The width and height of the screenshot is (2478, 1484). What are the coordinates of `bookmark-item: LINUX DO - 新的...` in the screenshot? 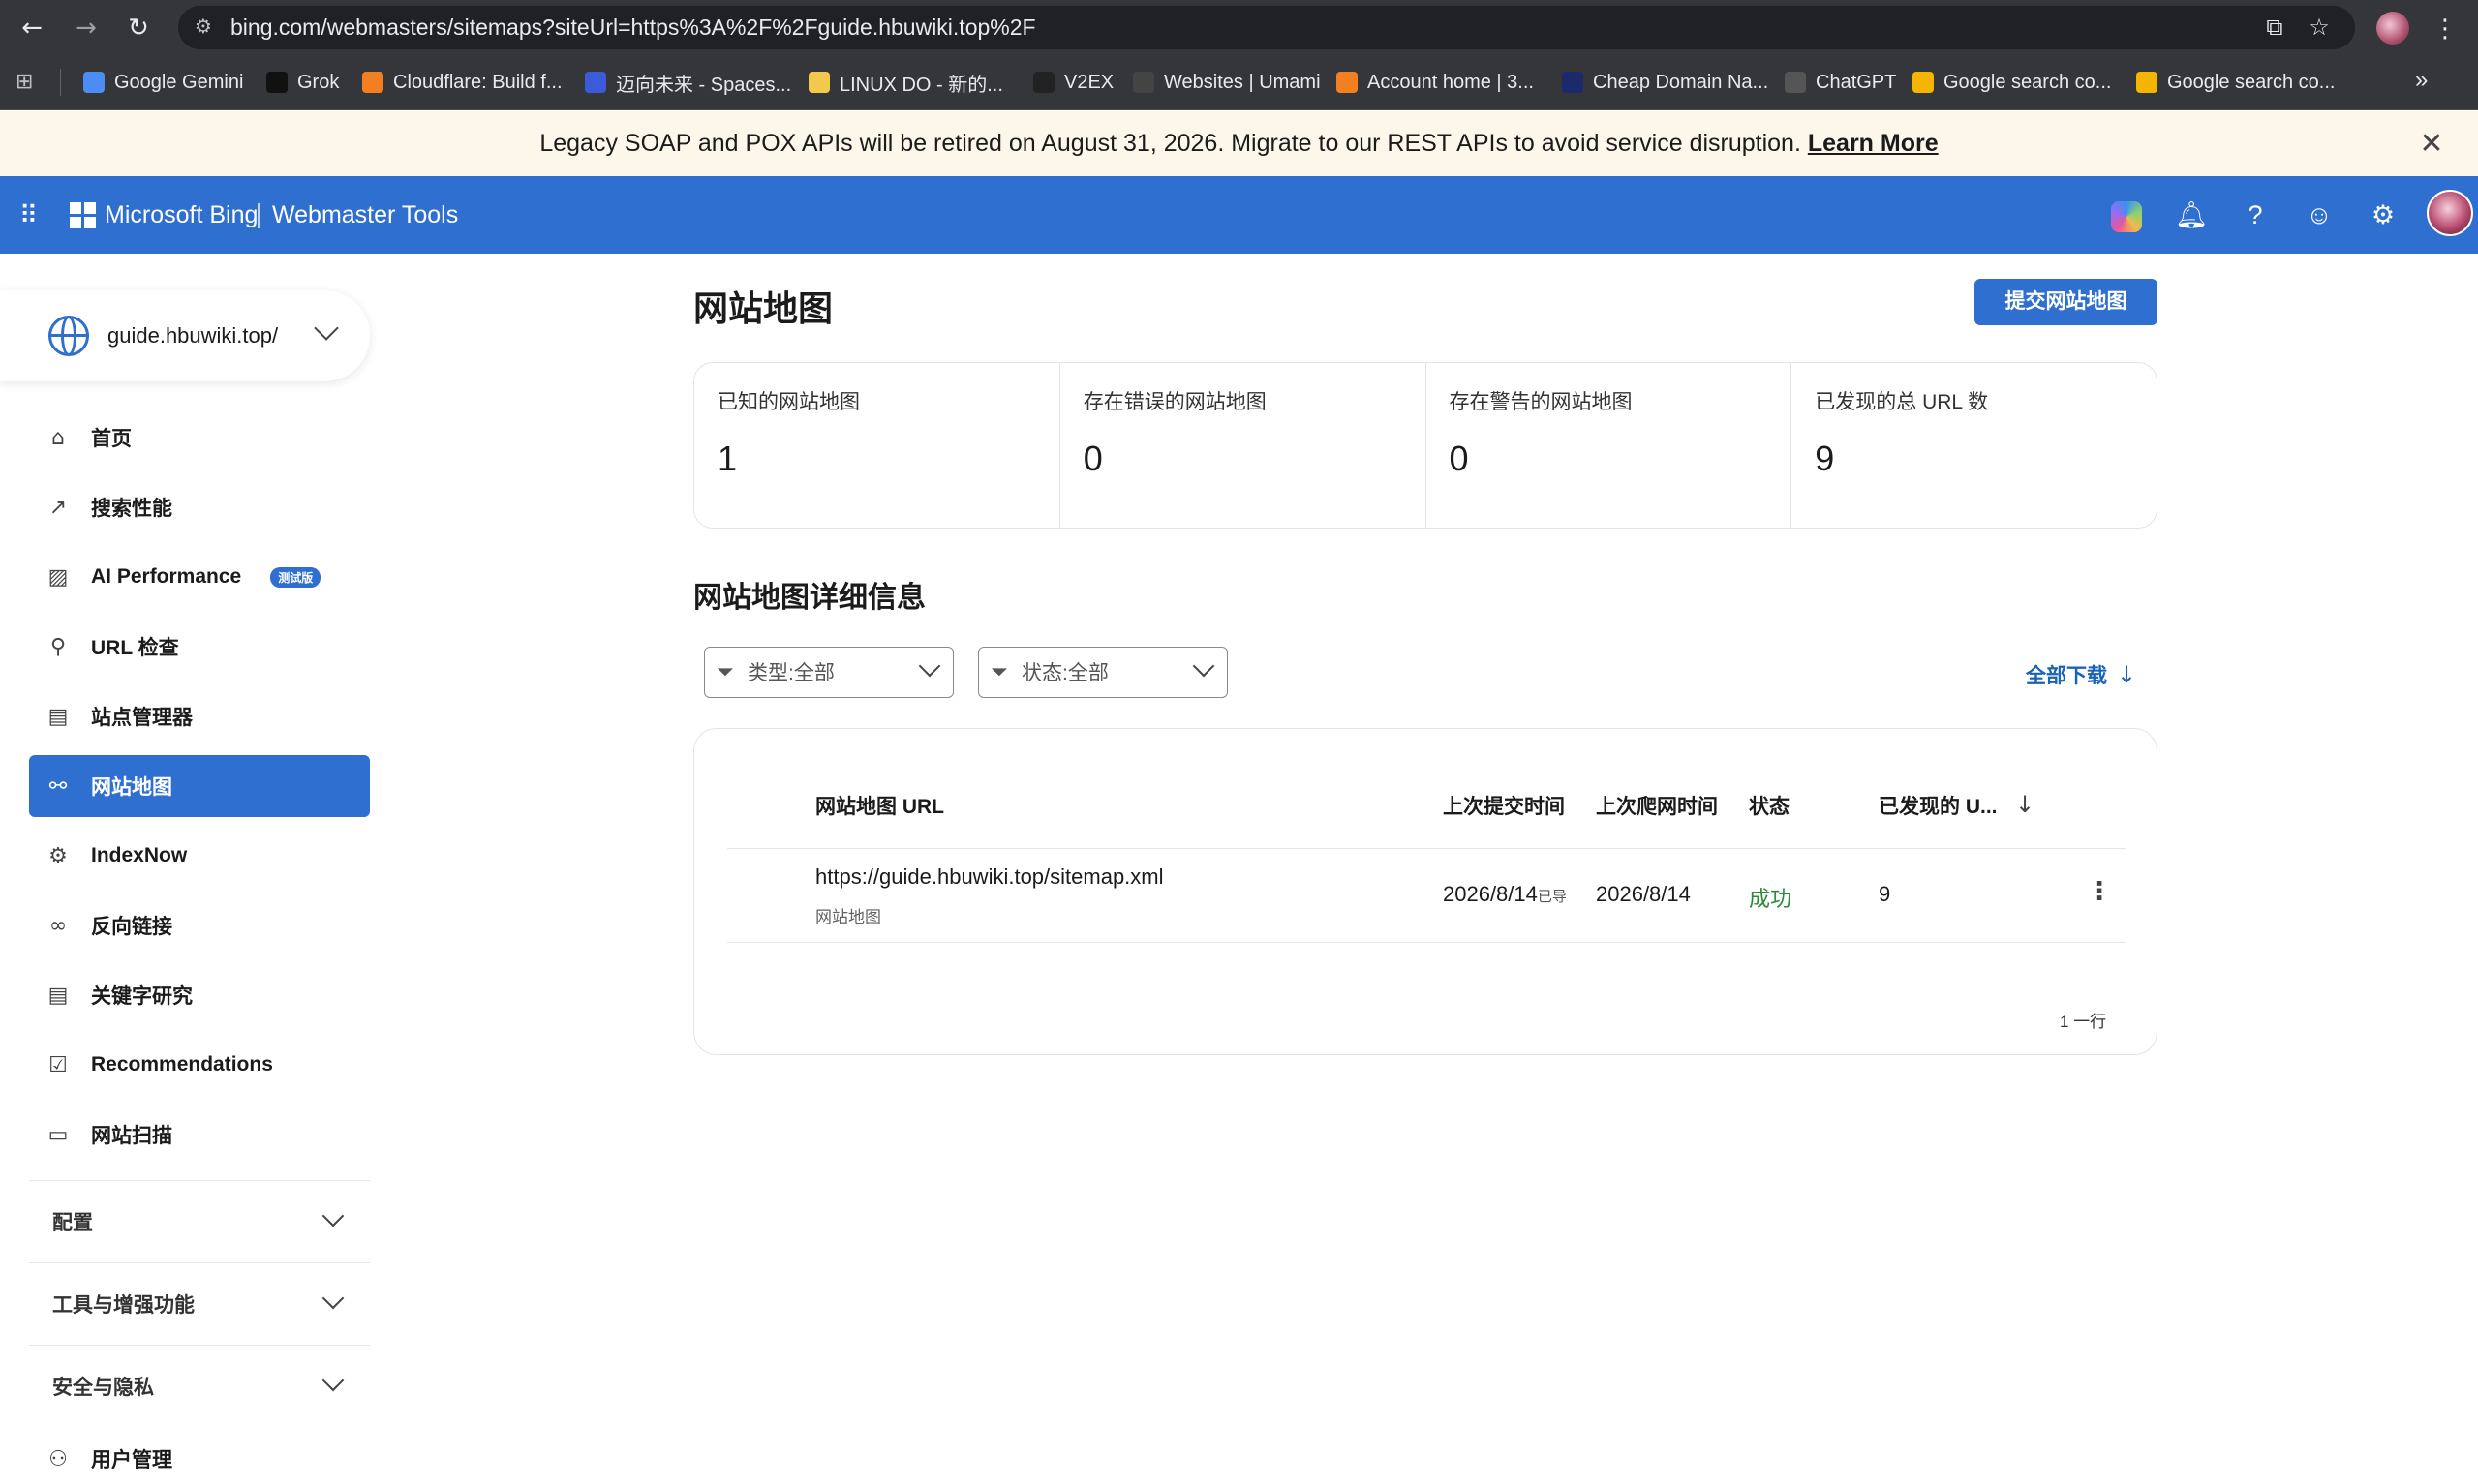 It's located at (906, 82).